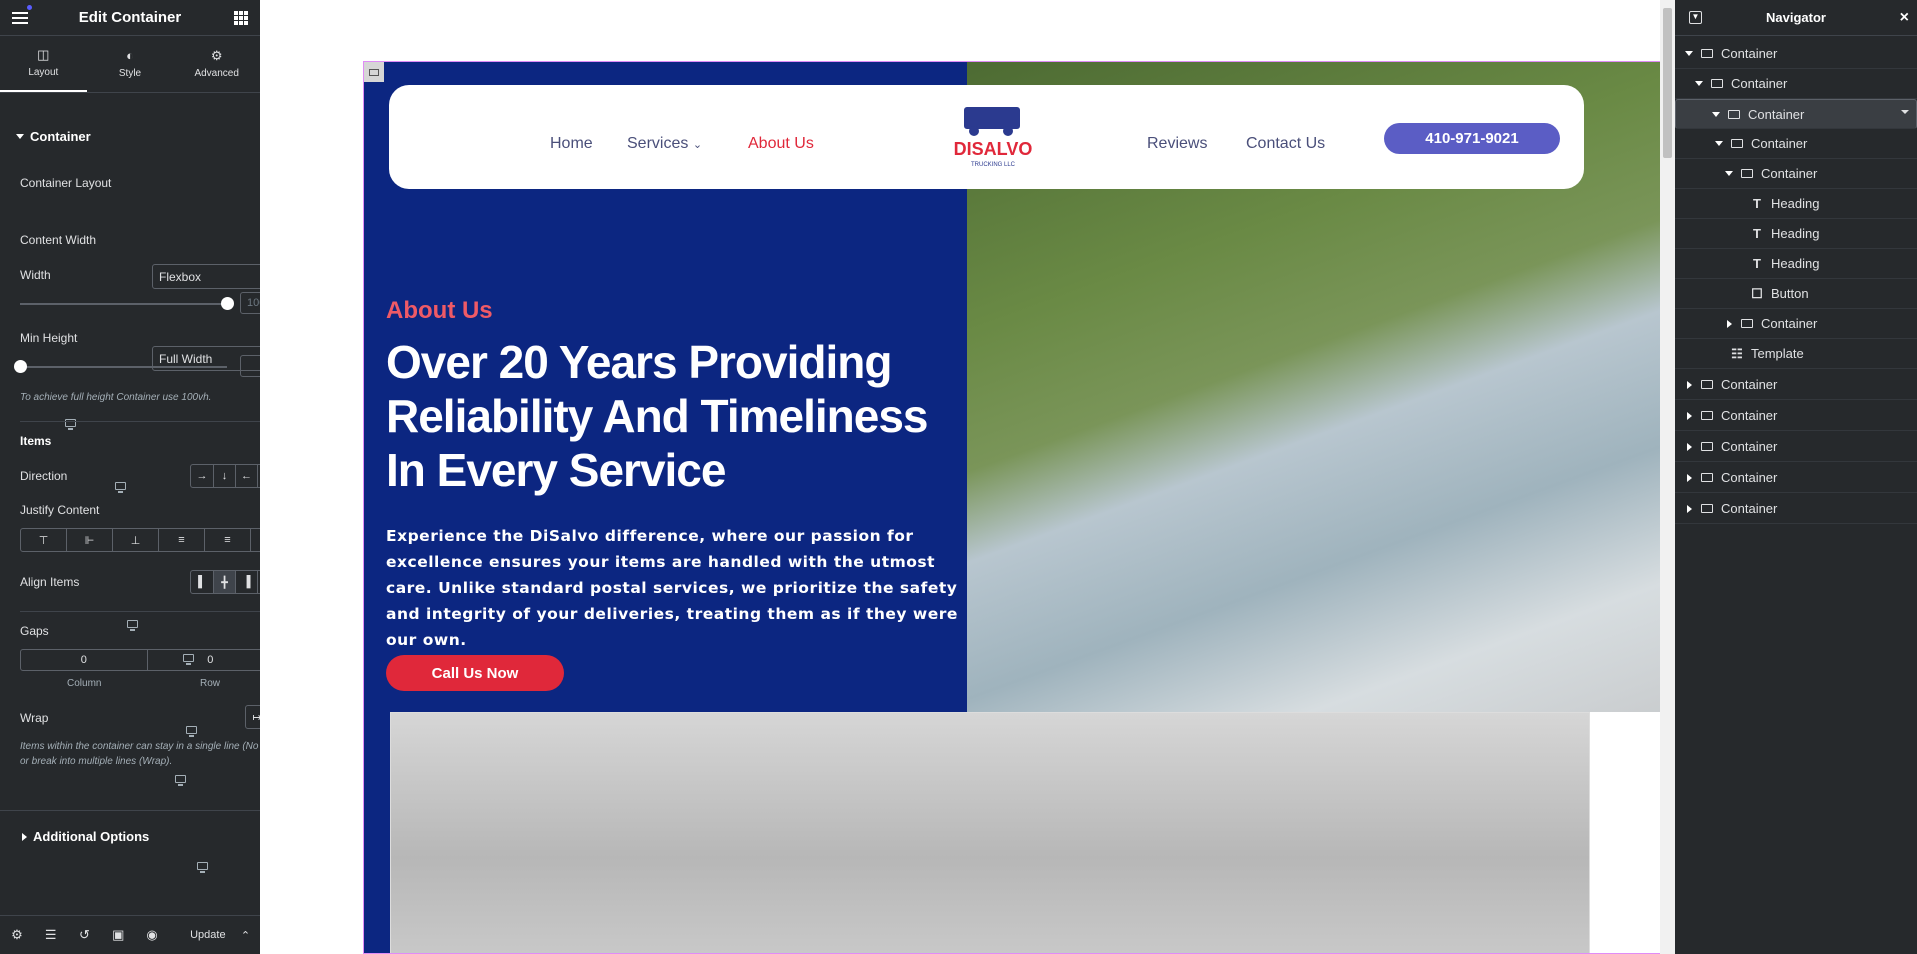 This screenshot has height=954, width=1917. Describe the element at coordinates (20, 18) in the screenshot. I see `hamburger-menu-icon` at that location.